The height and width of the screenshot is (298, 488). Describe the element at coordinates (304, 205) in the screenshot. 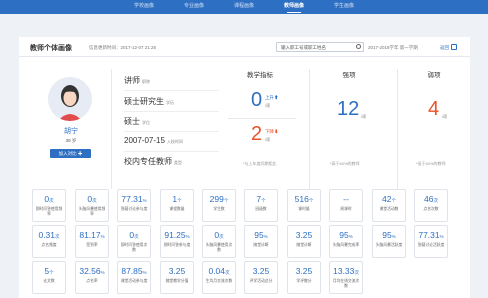

I see `metric-tile: 516个课时量` at that location.